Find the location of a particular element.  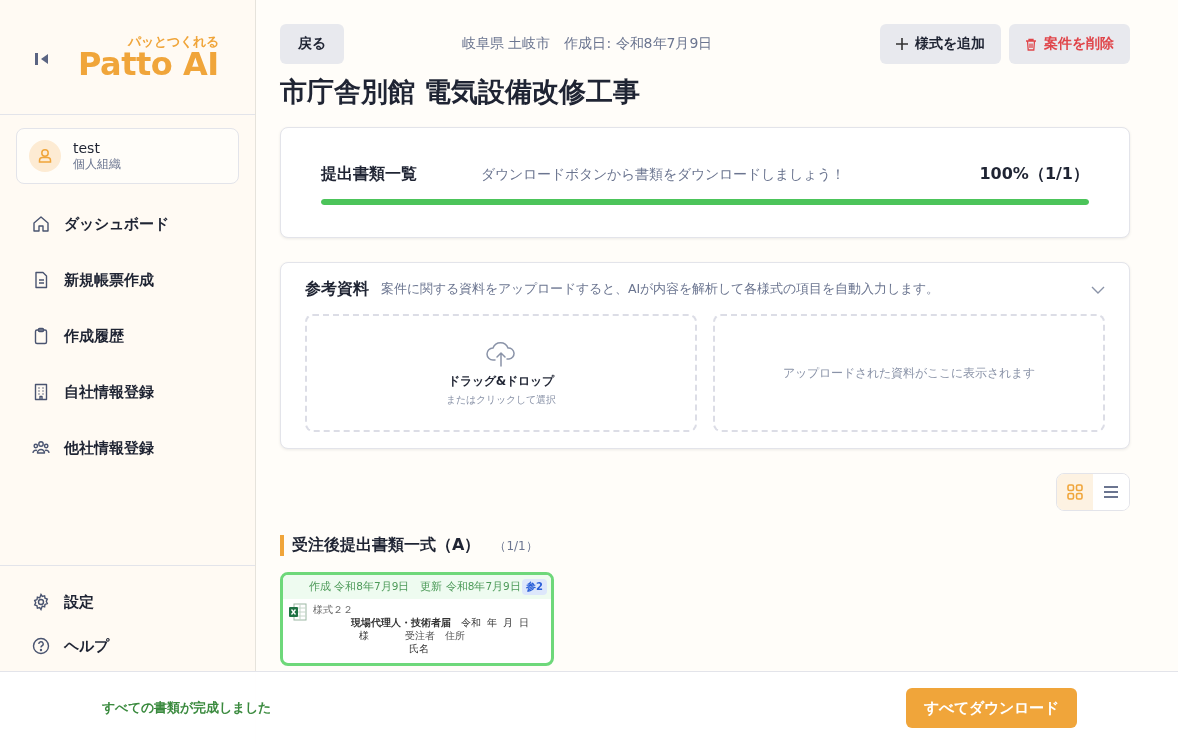

reference-badge: 参2 is located at coordinates (534, 587).